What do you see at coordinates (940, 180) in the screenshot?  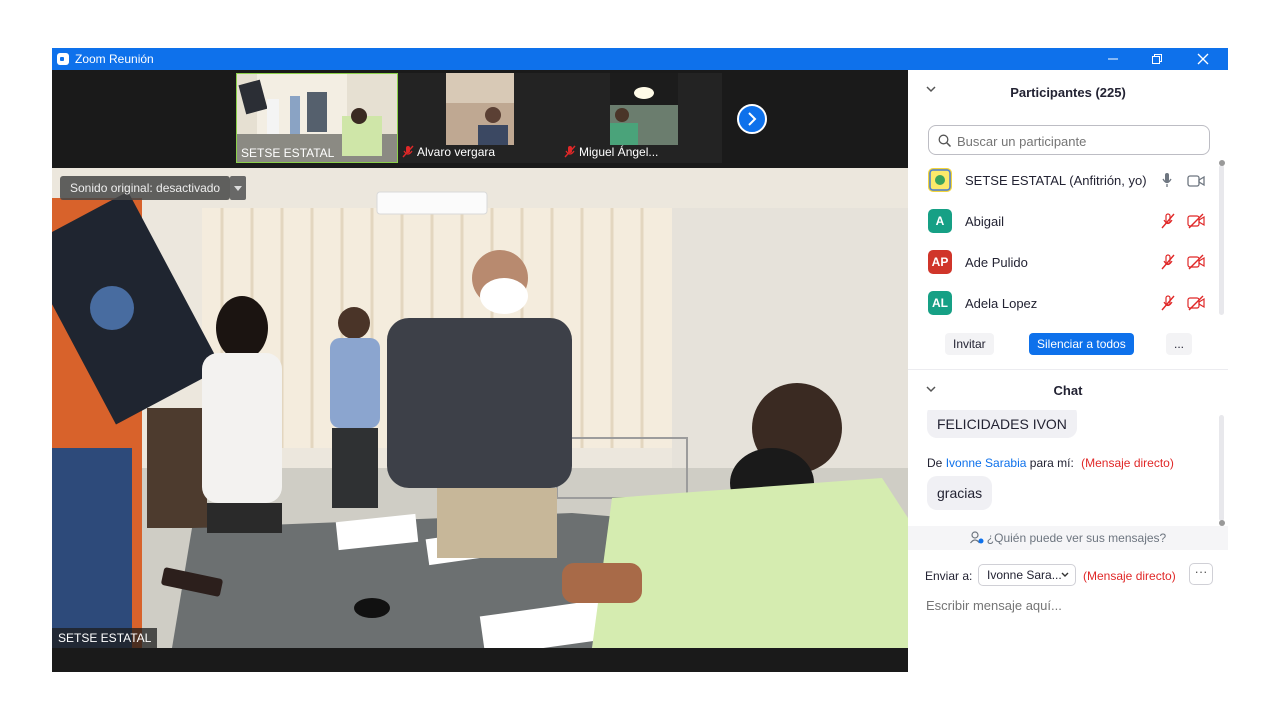 I see `avatar` at bounding box center [940, 180].